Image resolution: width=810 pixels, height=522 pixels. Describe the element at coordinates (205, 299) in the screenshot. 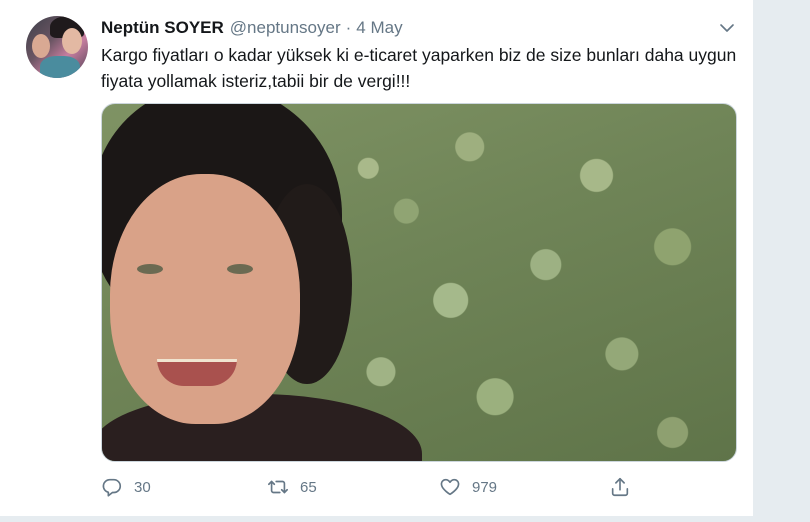

I see `photo-person-face` at that location.